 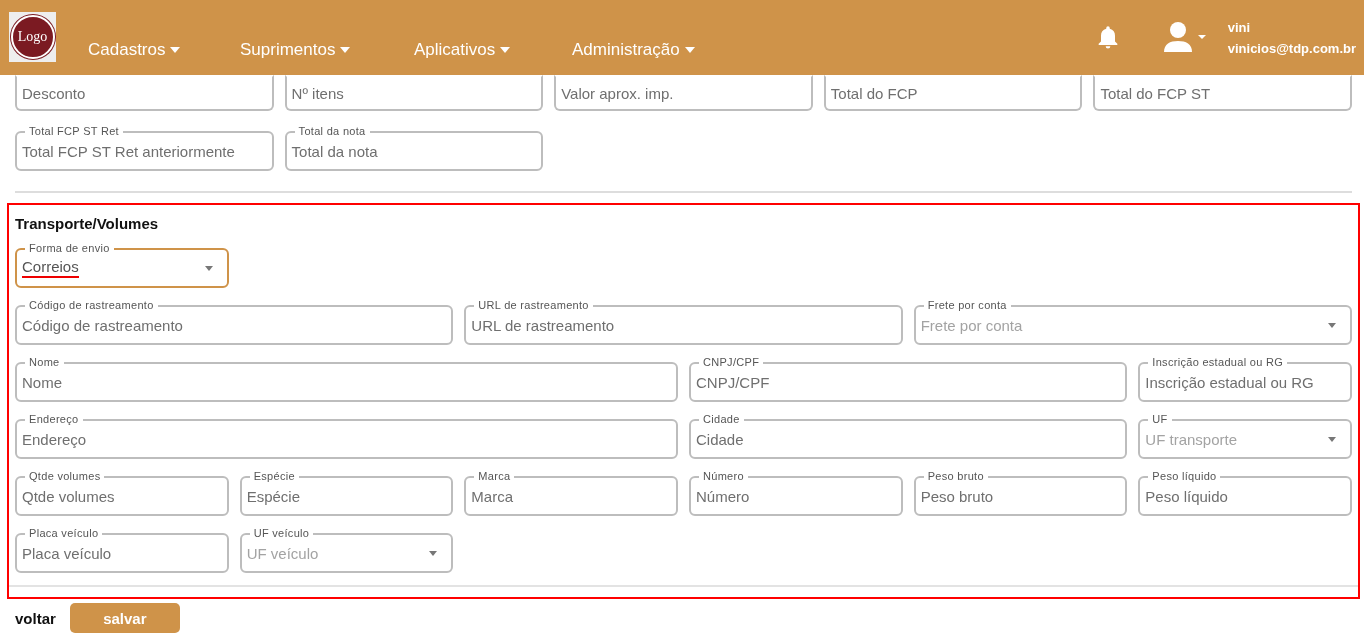 What do you see at coordinates (50, 268) in the screenshot?
I see `field-value: Correios` at bounding box center [50, 268].